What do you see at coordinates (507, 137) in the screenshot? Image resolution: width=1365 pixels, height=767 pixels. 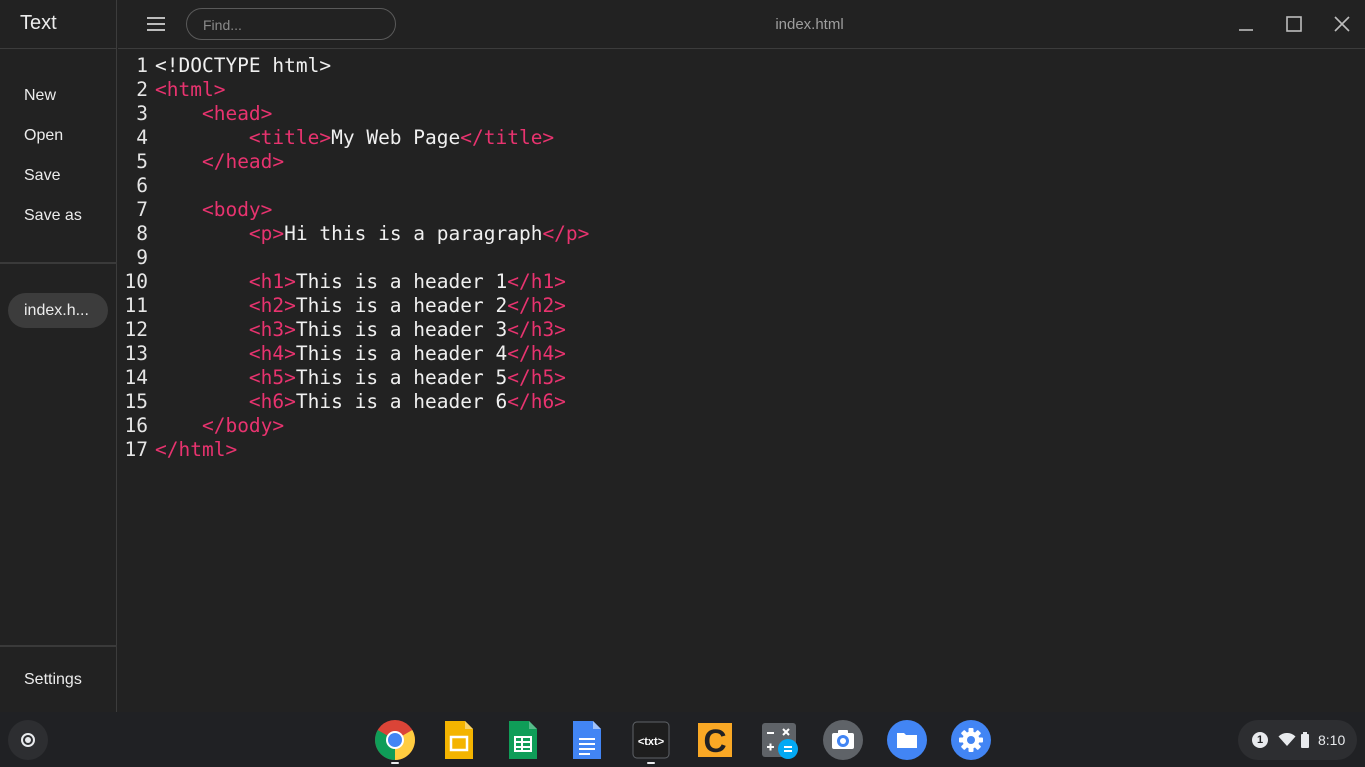 I see `html-tag-token: </title>` at bounding box center [507, 137].